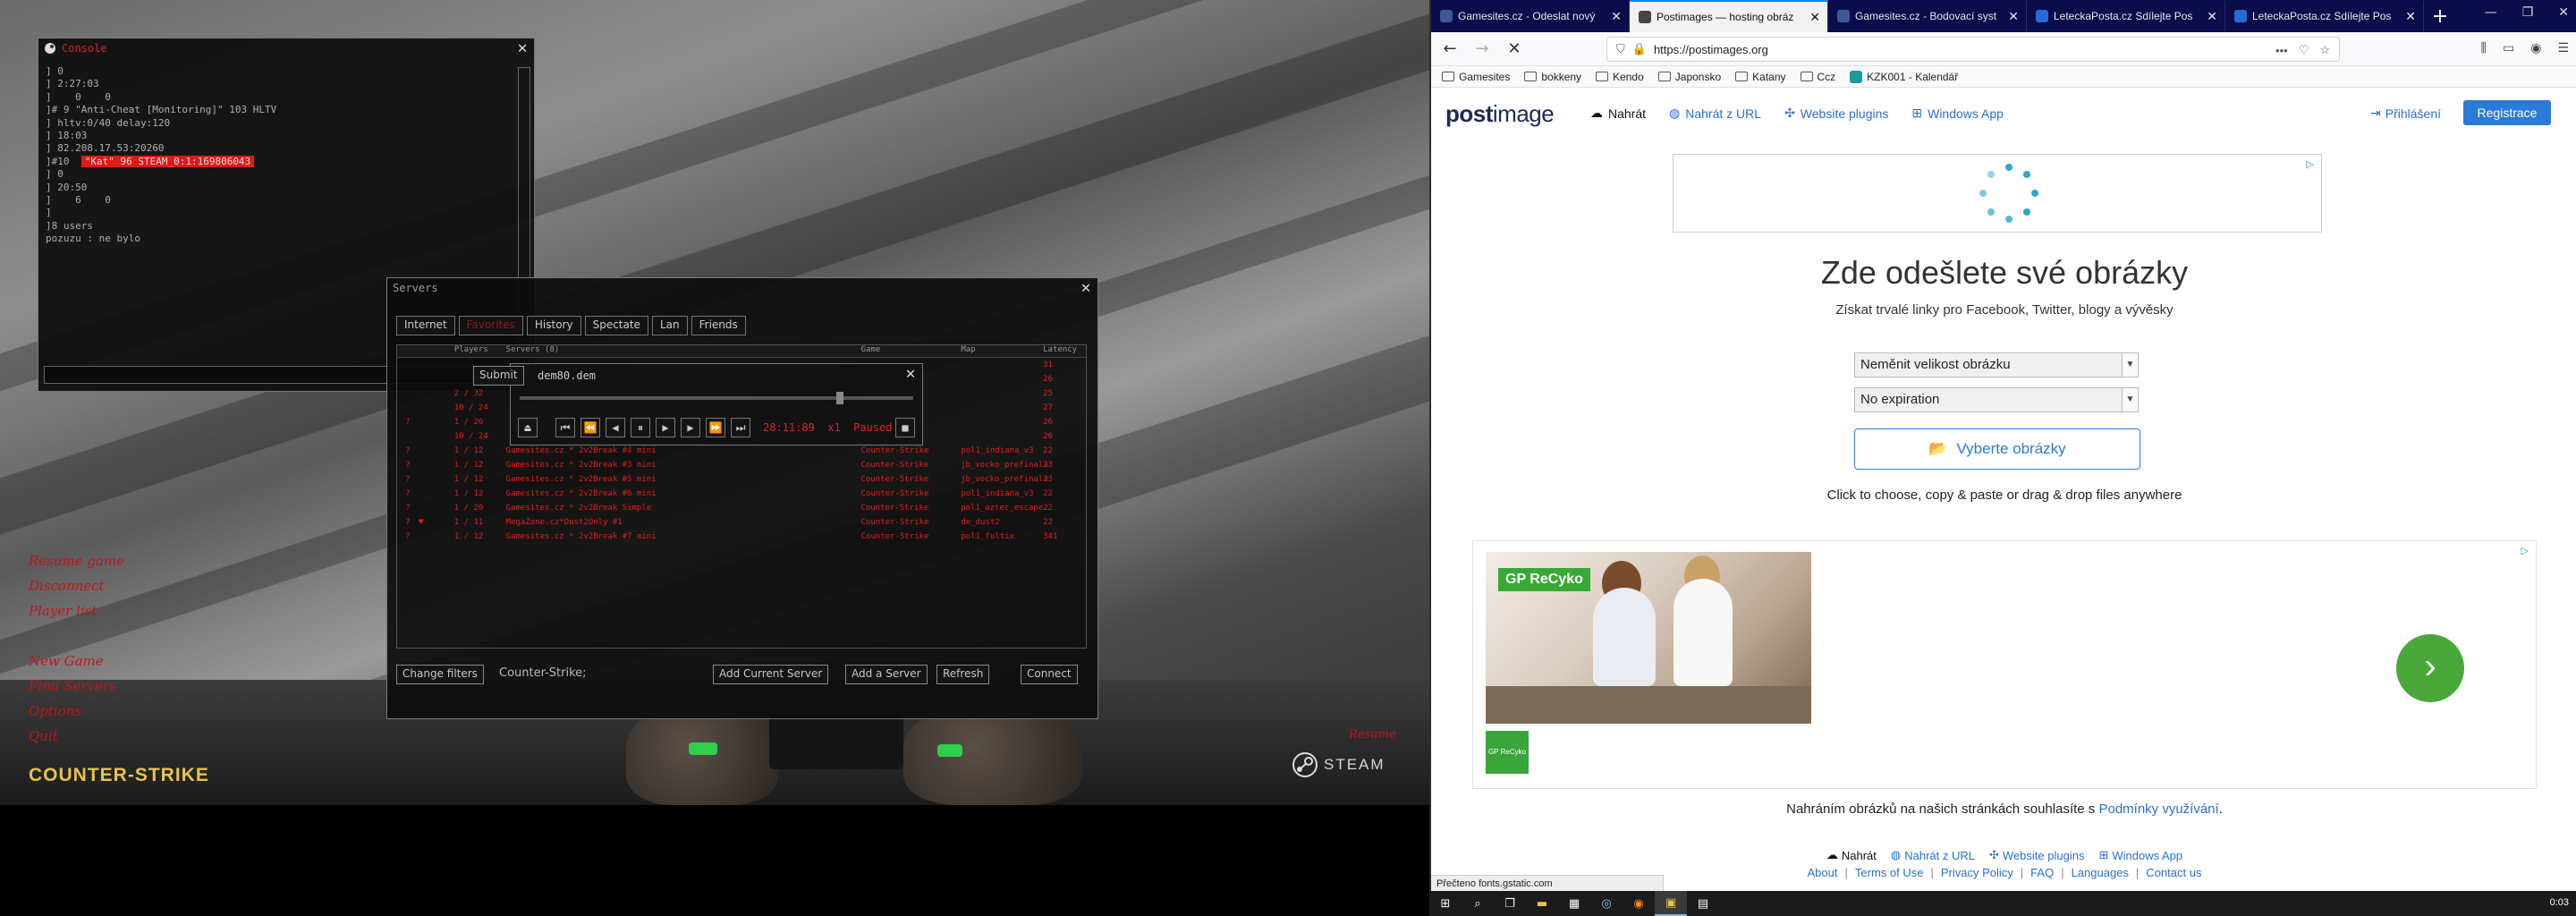 This screenshot has height=916, width=2576. Describe the element at coordinates (1977, 872) in the screenshot. I see `footer-link-privacy: Privacy Policy` at that location.